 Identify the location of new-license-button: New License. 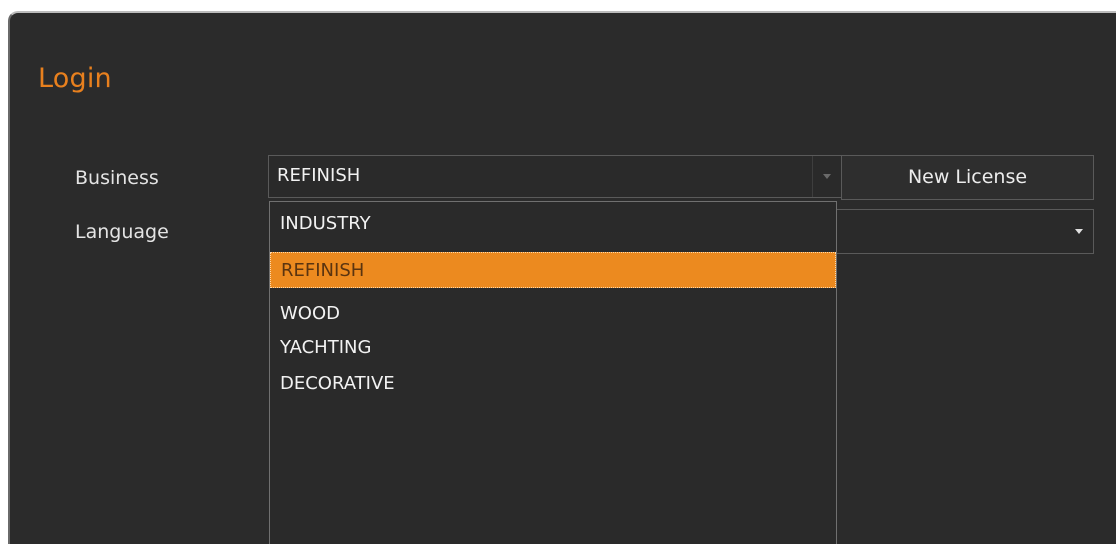
(967, 177).